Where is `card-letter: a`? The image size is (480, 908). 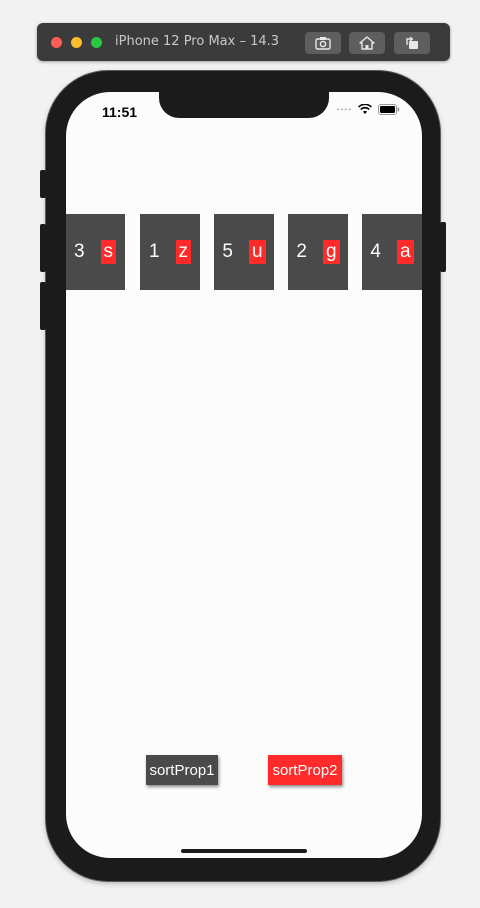
card-letter: a is located at coordinates (405, 252).